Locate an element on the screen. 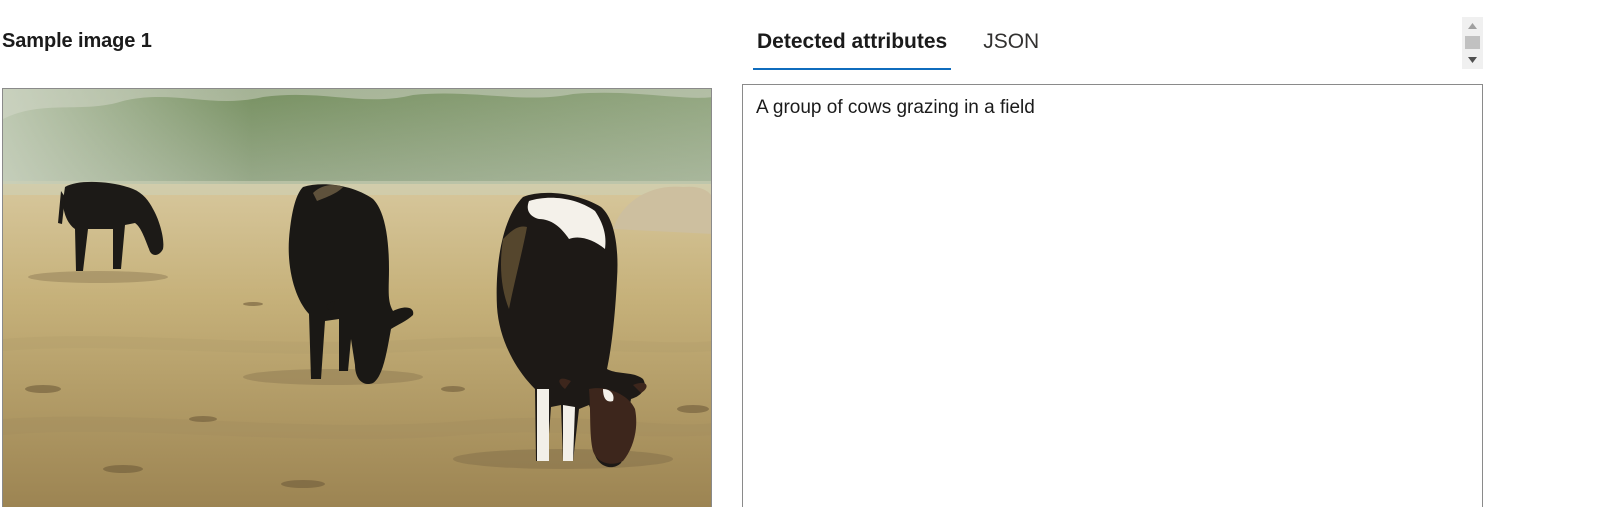  sample-image-title: Sample image 1 is located at coordinates (77, 41).